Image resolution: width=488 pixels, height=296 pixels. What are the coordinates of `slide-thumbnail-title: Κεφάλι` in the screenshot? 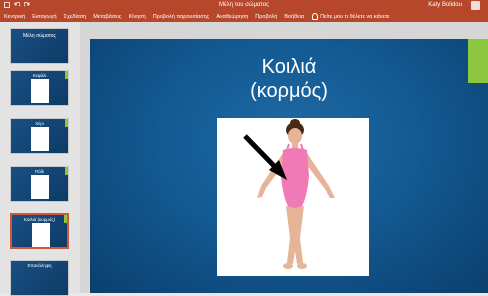 It's located at (39, 75).